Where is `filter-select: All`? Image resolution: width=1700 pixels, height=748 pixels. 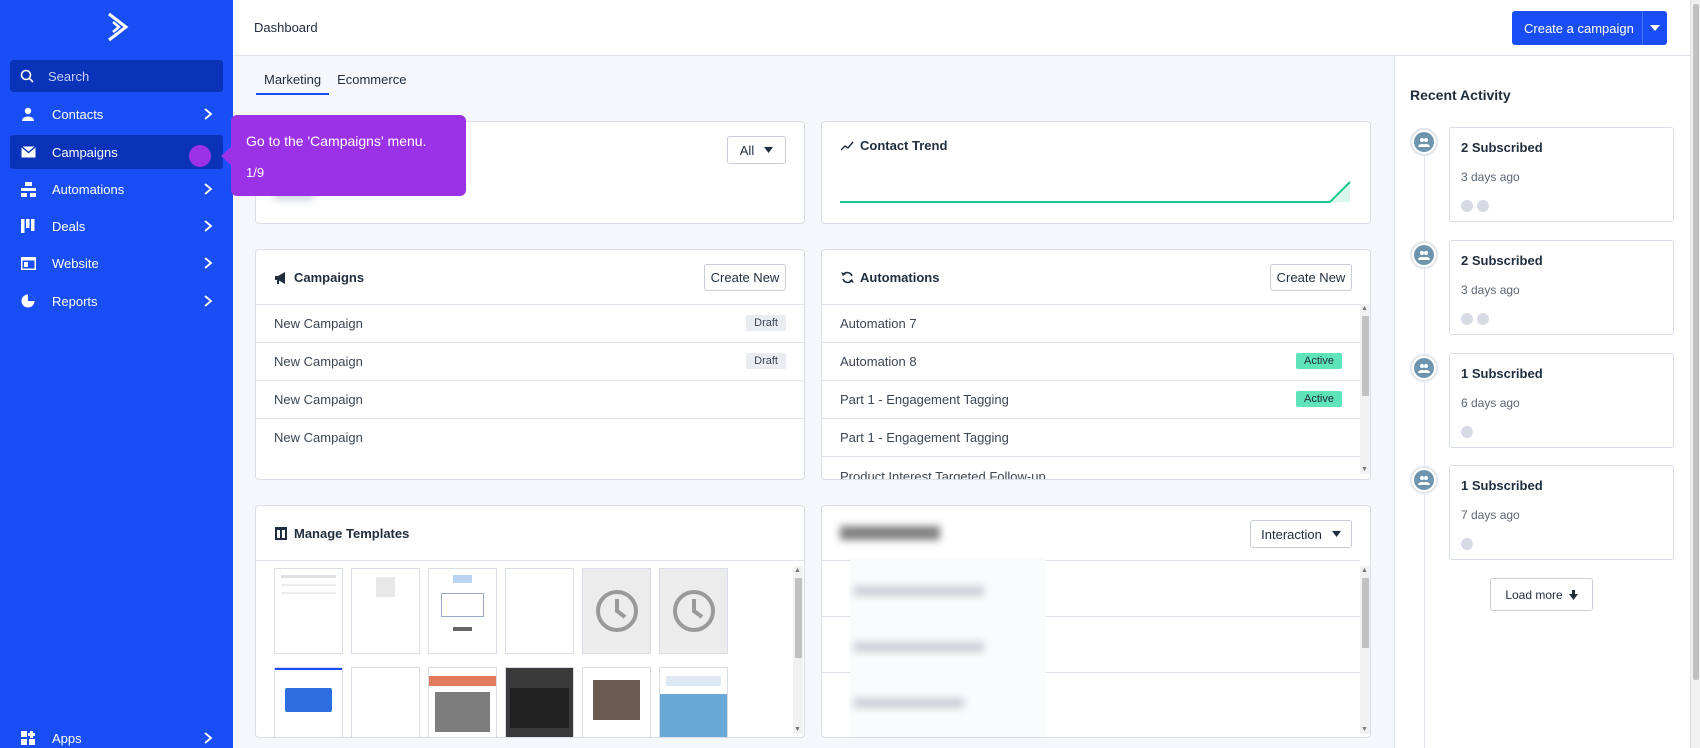 filter-select: All is located at coordinates (756, 150).